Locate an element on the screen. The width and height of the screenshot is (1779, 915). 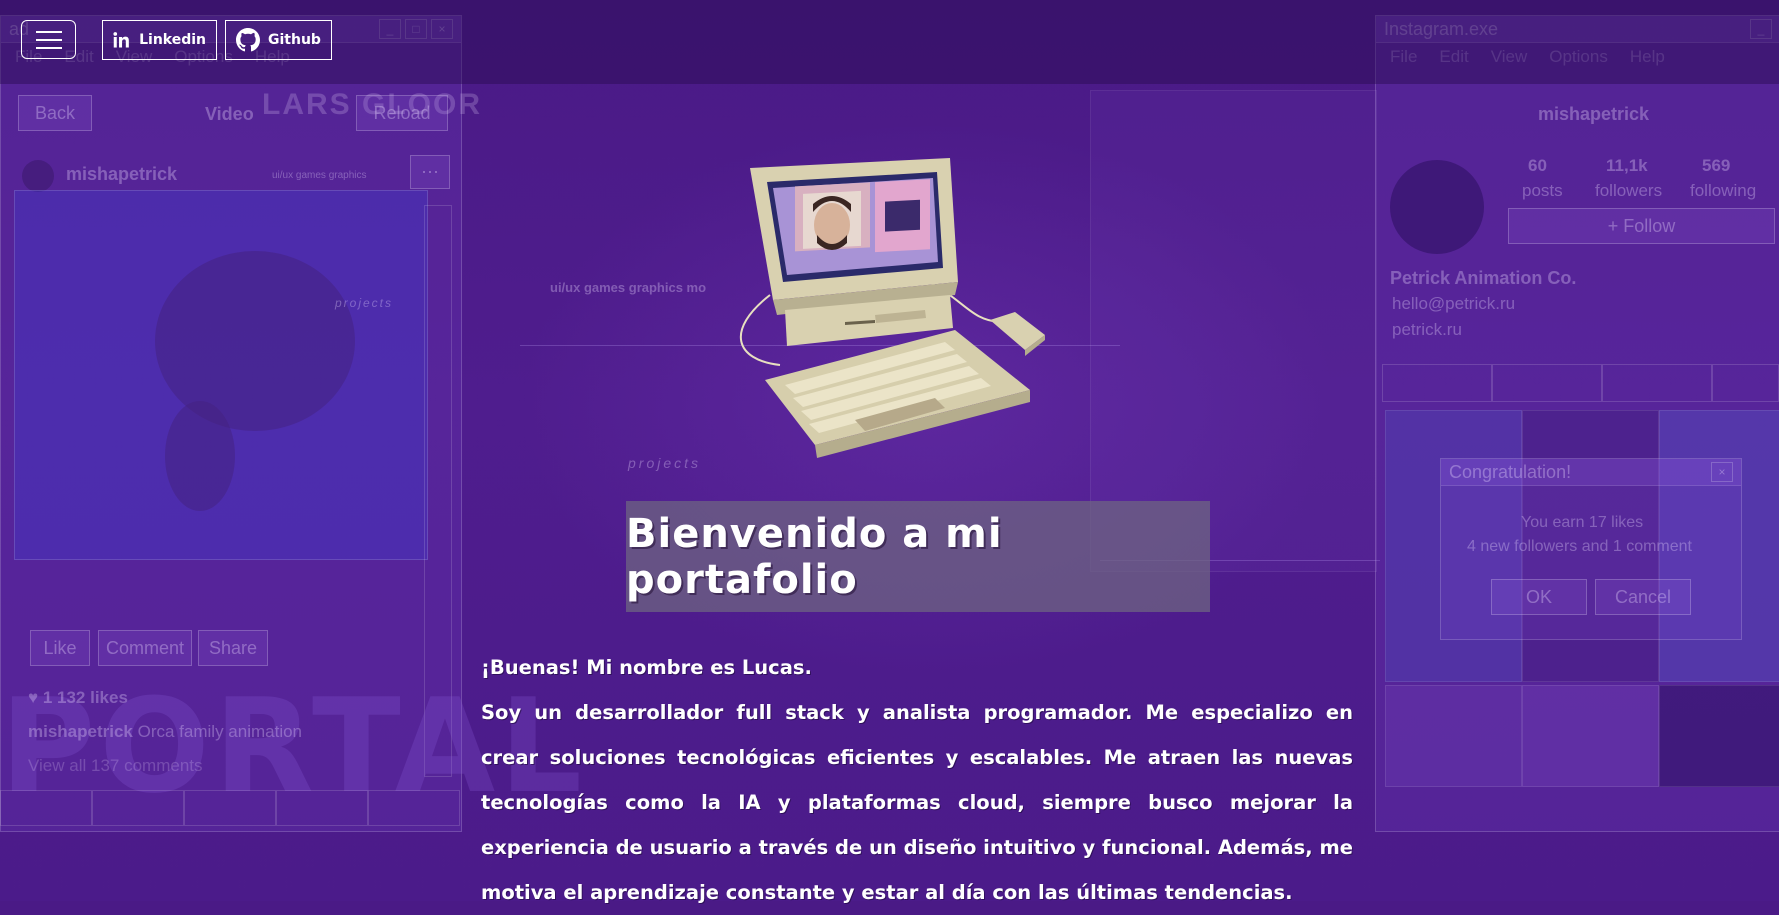
more-icon: ⋯ is located at coordinates (430, 172).